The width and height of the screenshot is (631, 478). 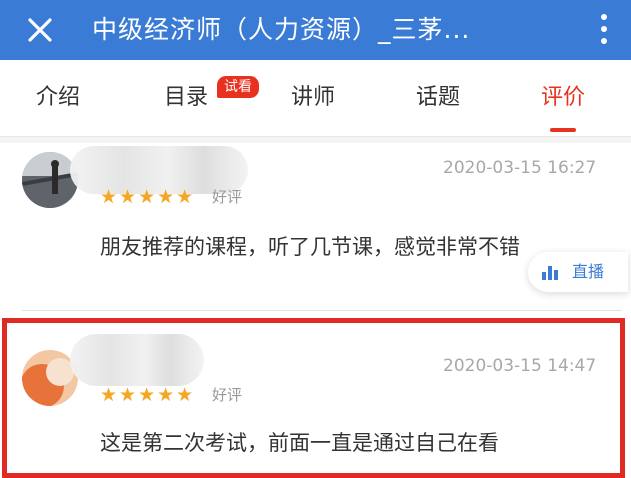 What do you see at coordinates (322, 310) in the screenshot?
I see `divider` at bounding box center [322, 310].